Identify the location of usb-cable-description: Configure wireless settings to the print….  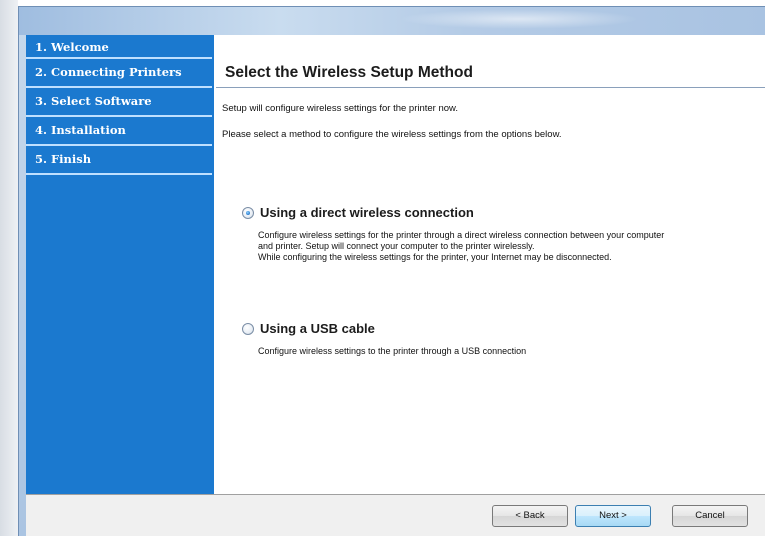
(510, 351).